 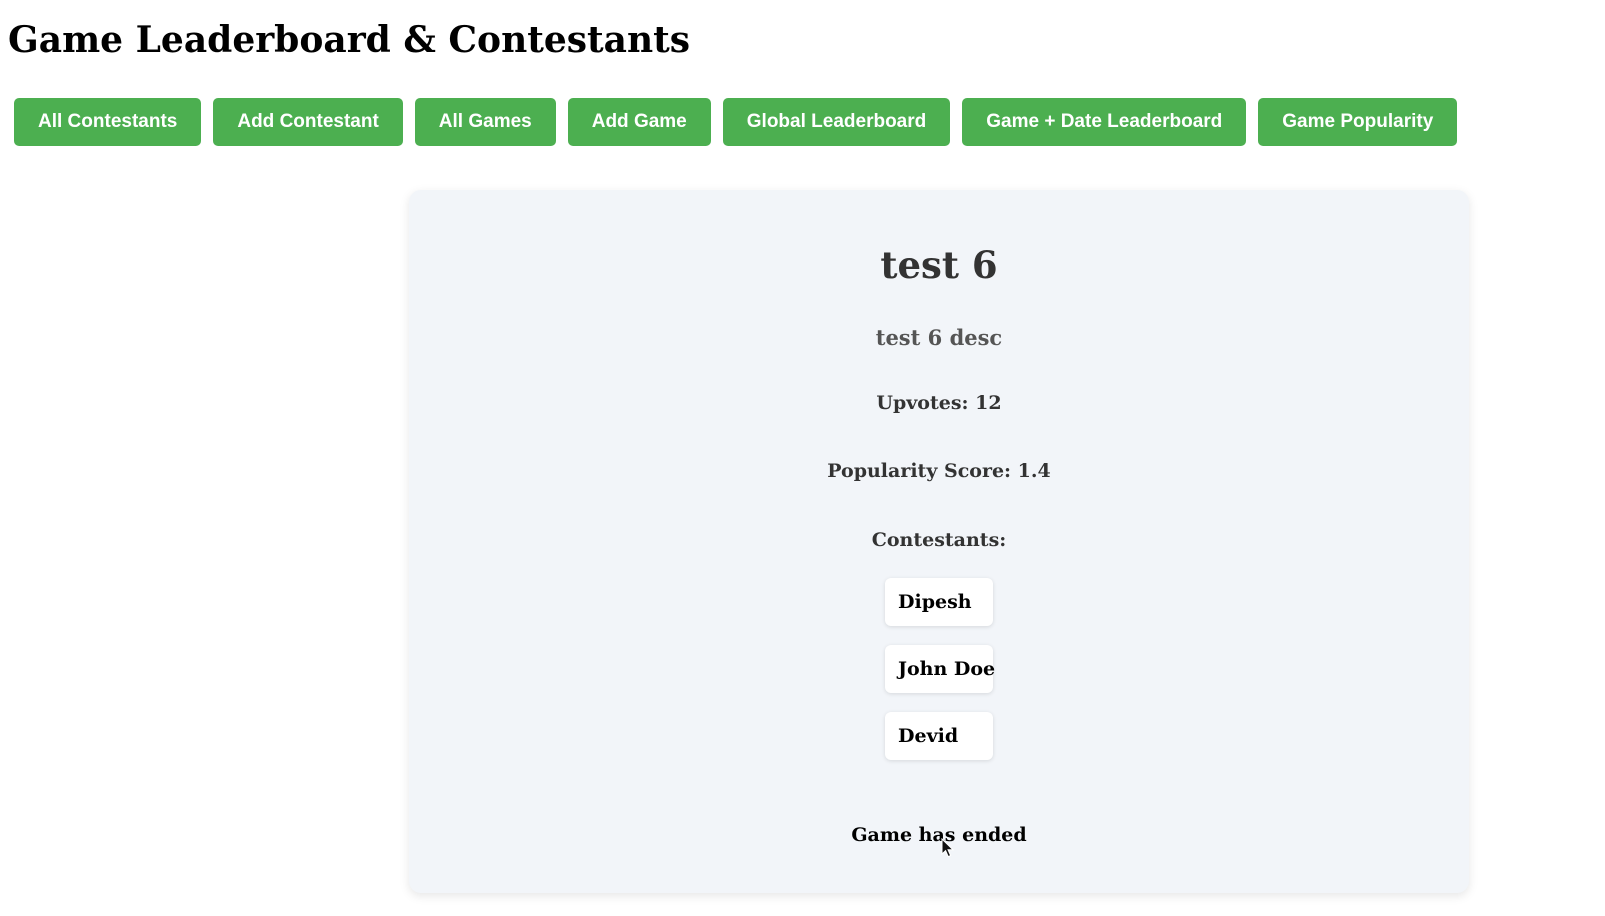 What do you see at coordinates (349, 40) in the screenshot?
I see `page-title: Game Leaderboard & Contestants` at bounding box center [349, 40].